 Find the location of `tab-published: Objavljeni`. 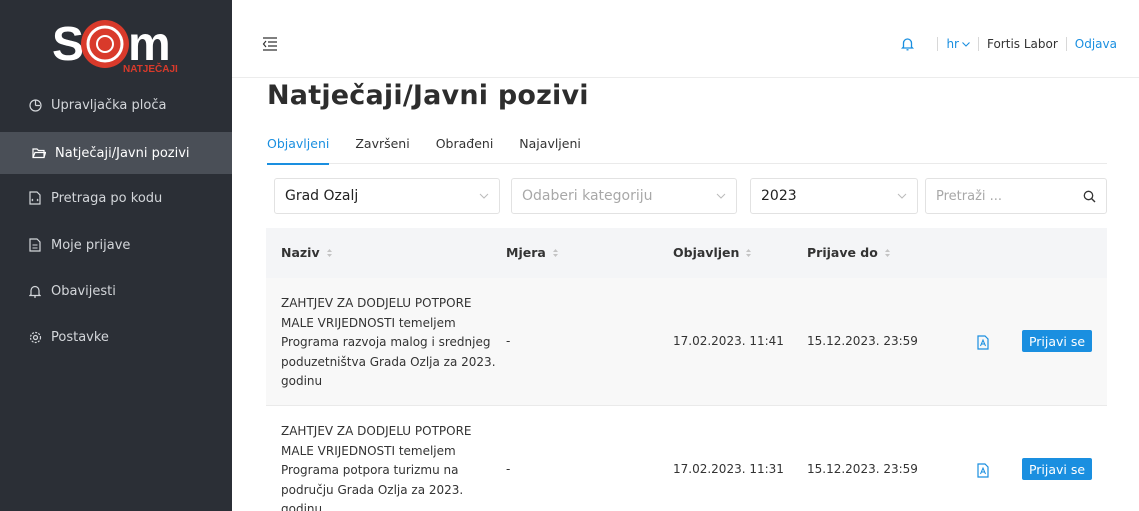

tab-published: Objavljeni is located at coordinates (298, 149).